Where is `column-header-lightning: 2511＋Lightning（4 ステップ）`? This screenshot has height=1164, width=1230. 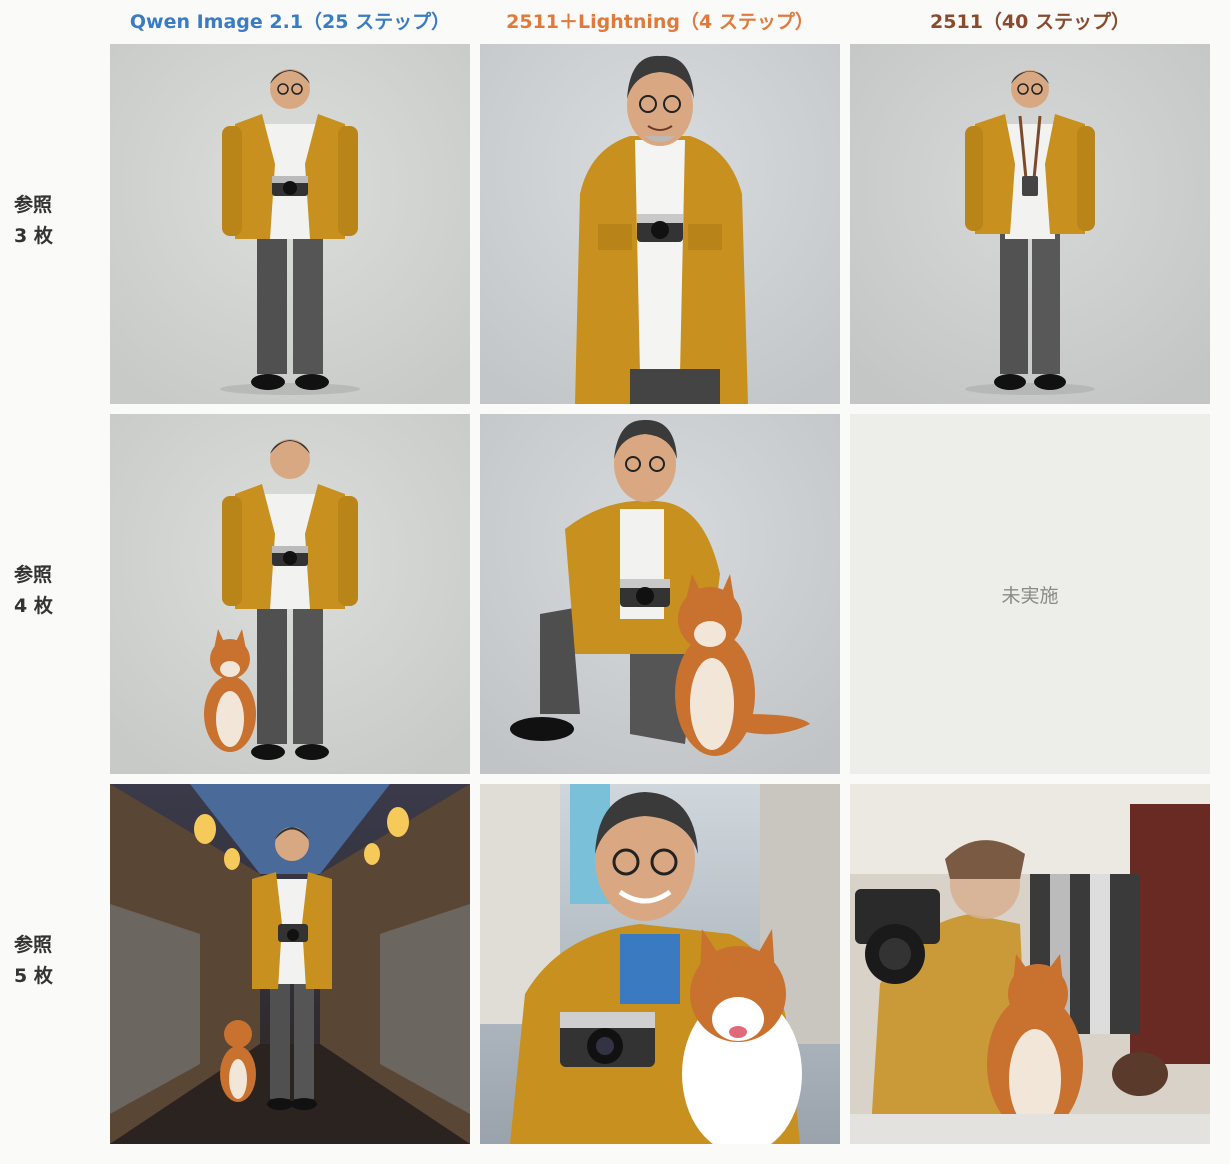 column-header-lightning: 2511＋Lightning（4 ステップ） is located at coordinates (660, 22).